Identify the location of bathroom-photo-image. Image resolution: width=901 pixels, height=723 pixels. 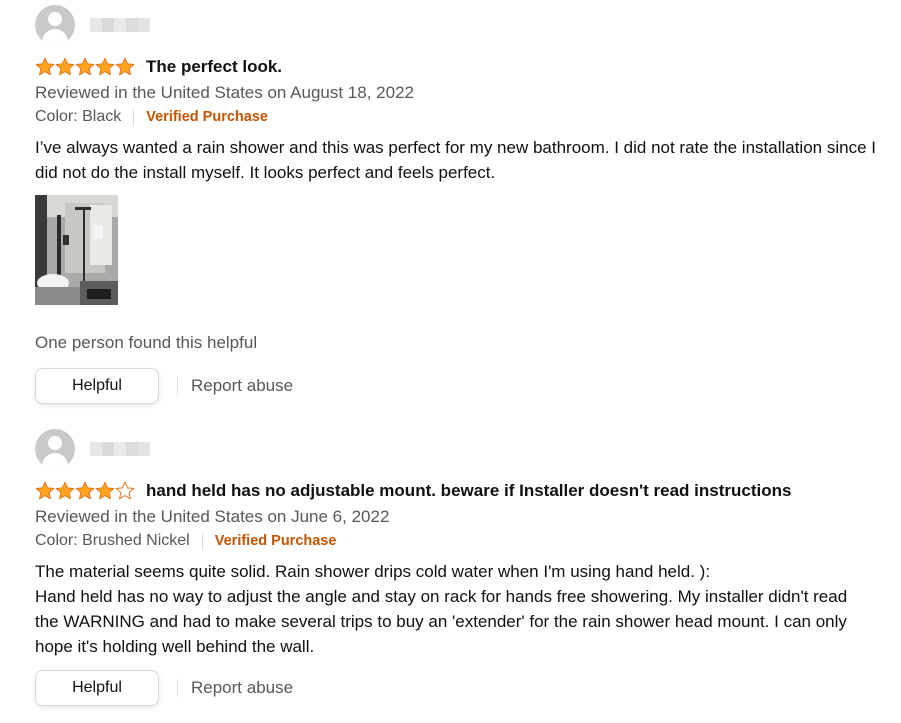
(76, 250).